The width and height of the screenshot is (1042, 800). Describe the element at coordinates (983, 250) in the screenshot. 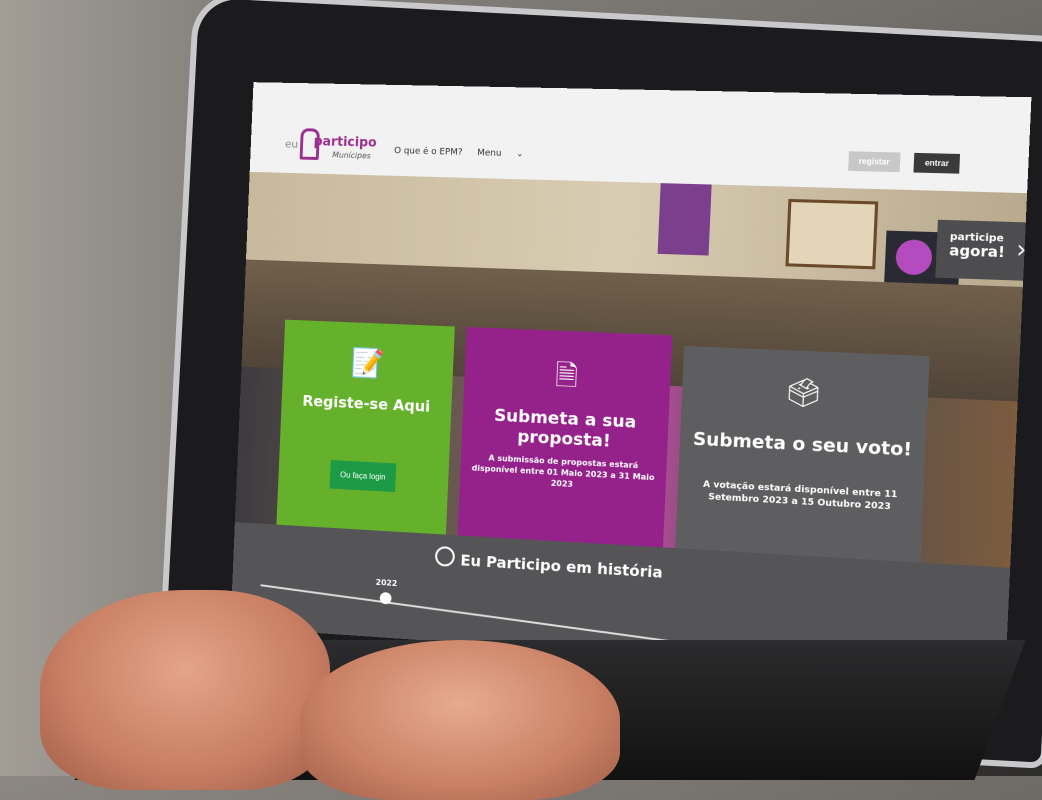

I see `participate-now-button: participe agora! ›` at that location.